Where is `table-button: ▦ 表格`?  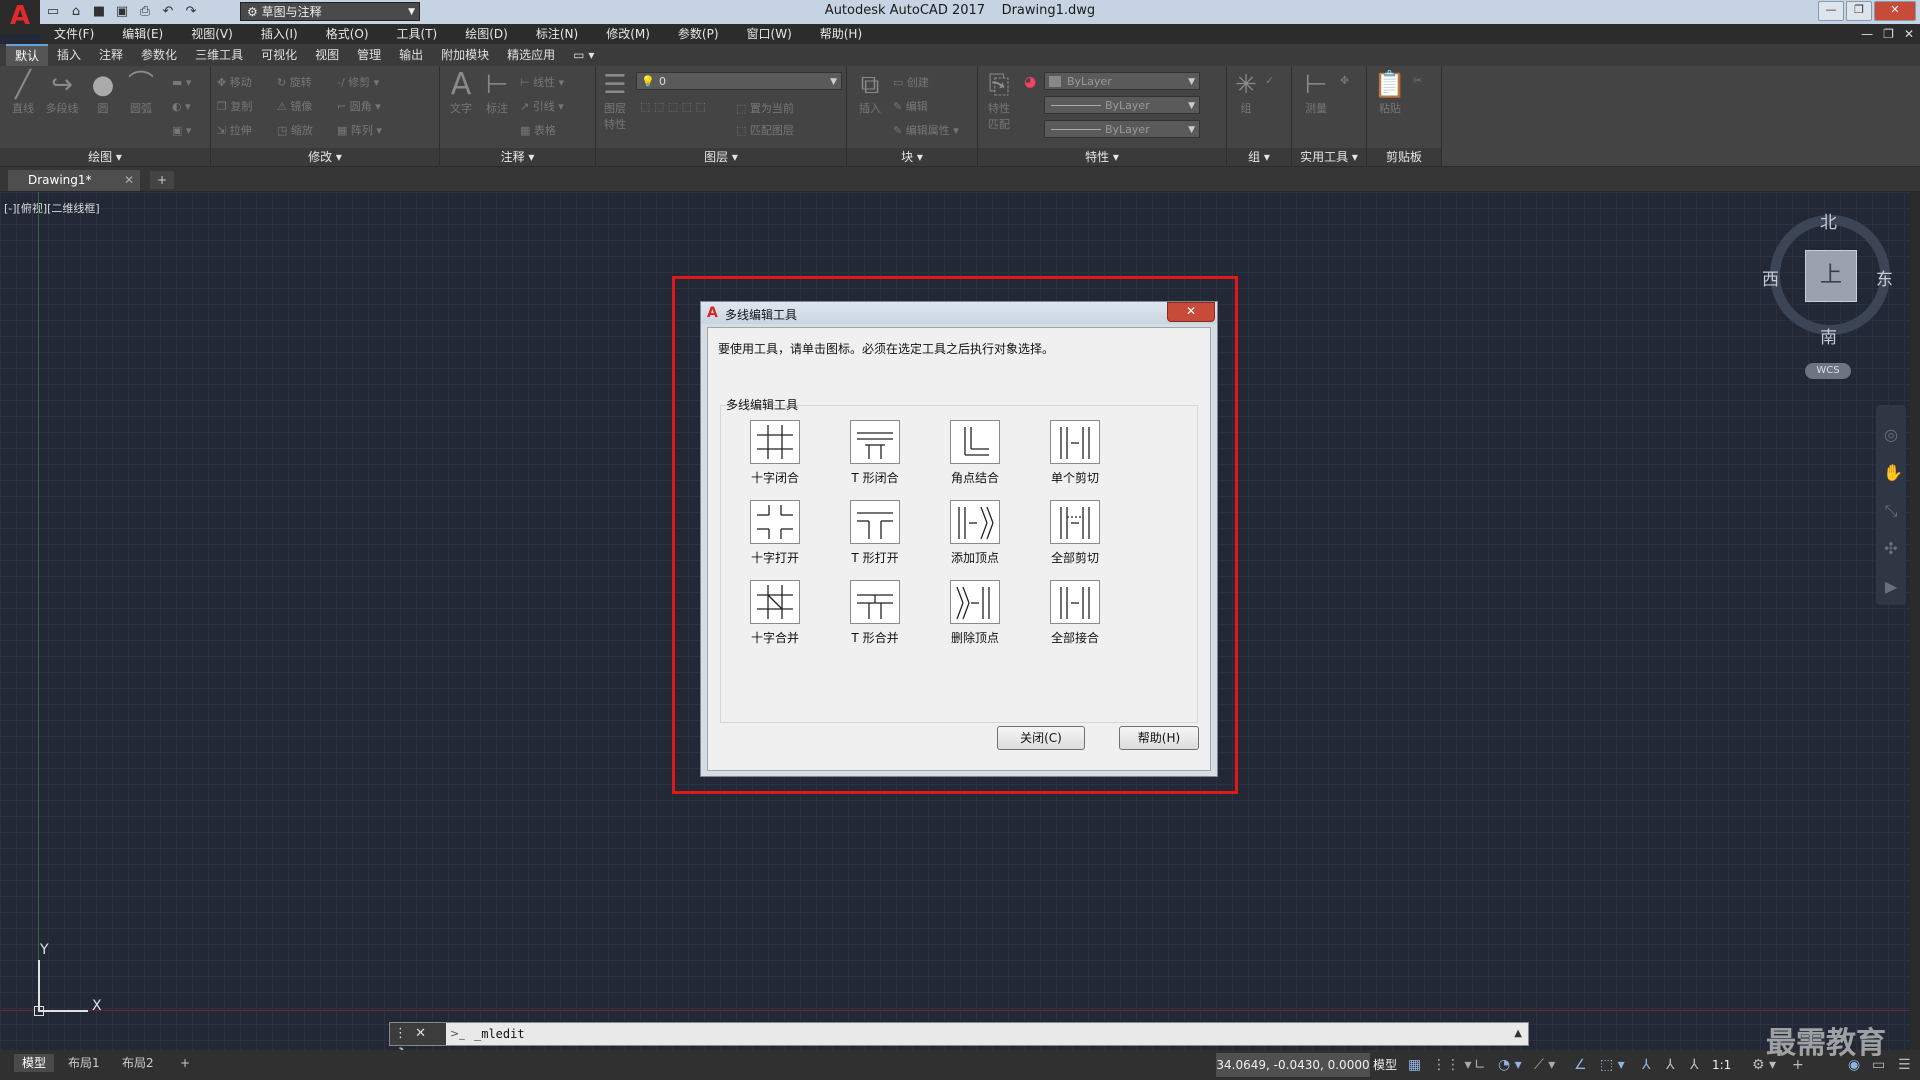 table-button: ▦ 表格 is located at coordinates (538, 130).